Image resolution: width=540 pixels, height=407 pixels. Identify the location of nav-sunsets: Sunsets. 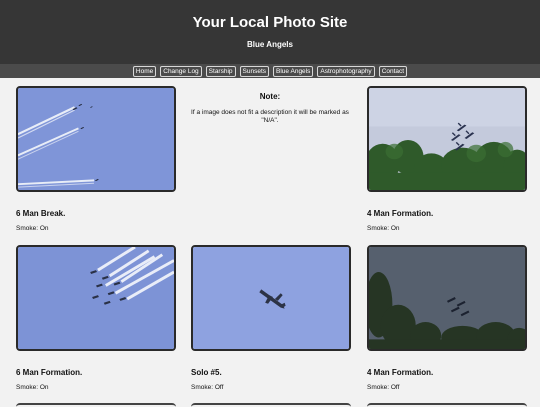
(254, 71).